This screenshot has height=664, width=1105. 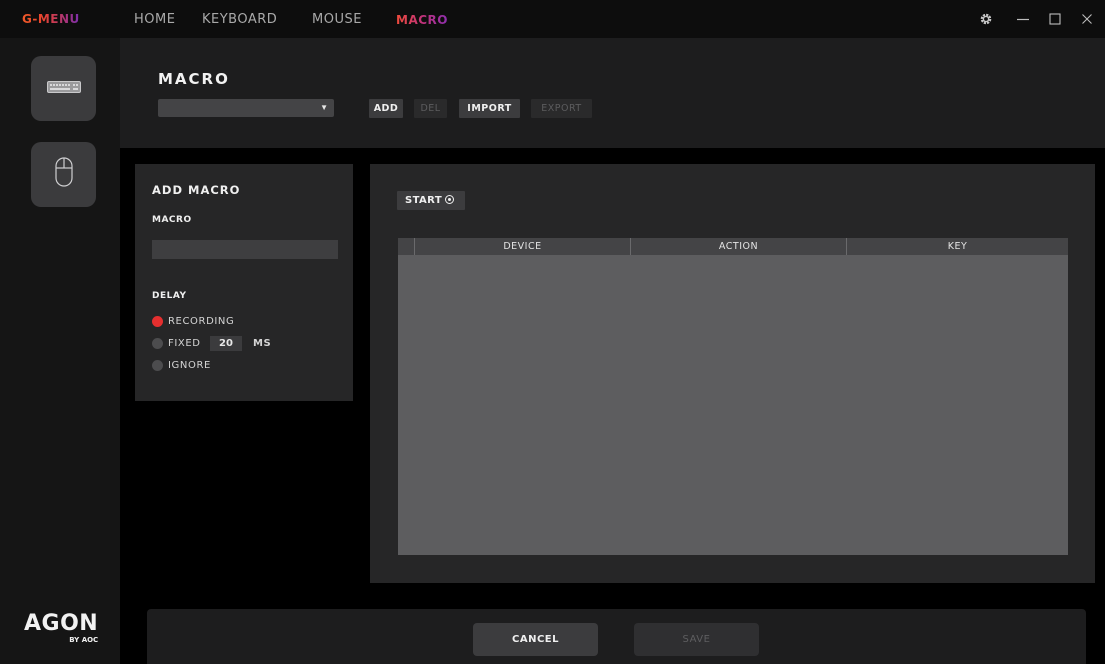 I want to click on nav-keyboard: KEYBOARD, so click(x=239, y=19).